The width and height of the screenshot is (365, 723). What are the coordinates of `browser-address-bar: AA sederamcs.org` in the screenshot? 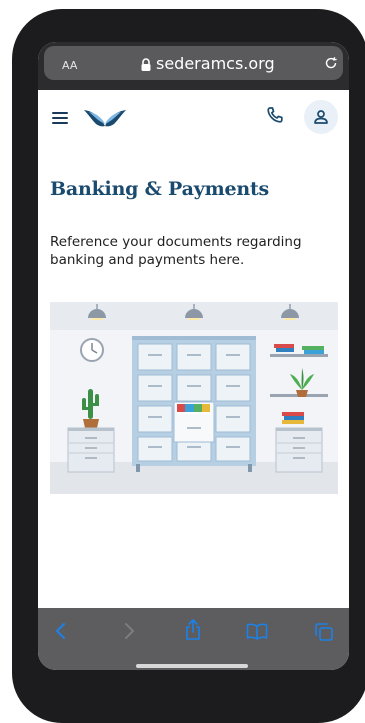 It's located at (193, 66).